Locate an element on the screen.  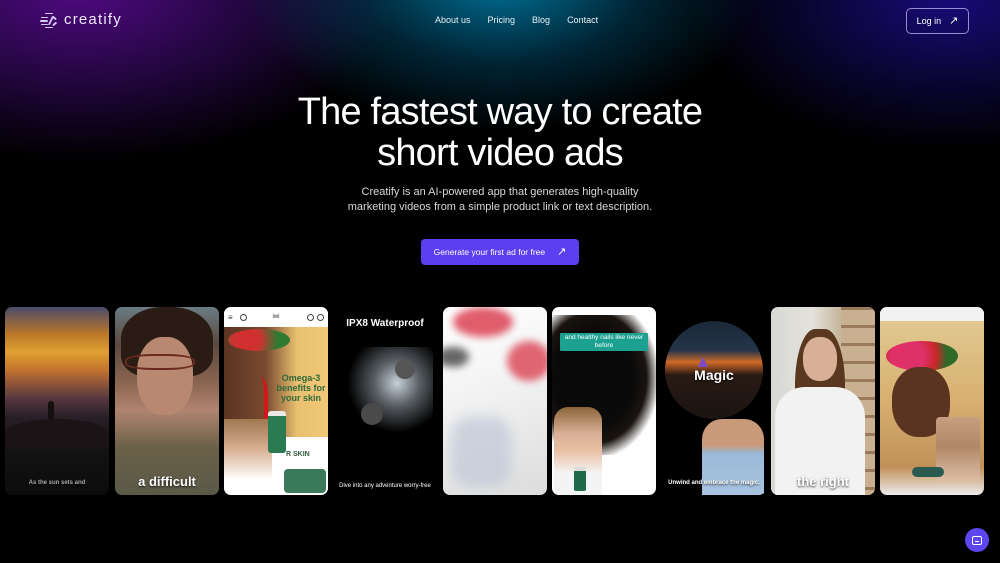
overlay-text: Omega-3 benefits for your skin is located at coordinates (301, 388).